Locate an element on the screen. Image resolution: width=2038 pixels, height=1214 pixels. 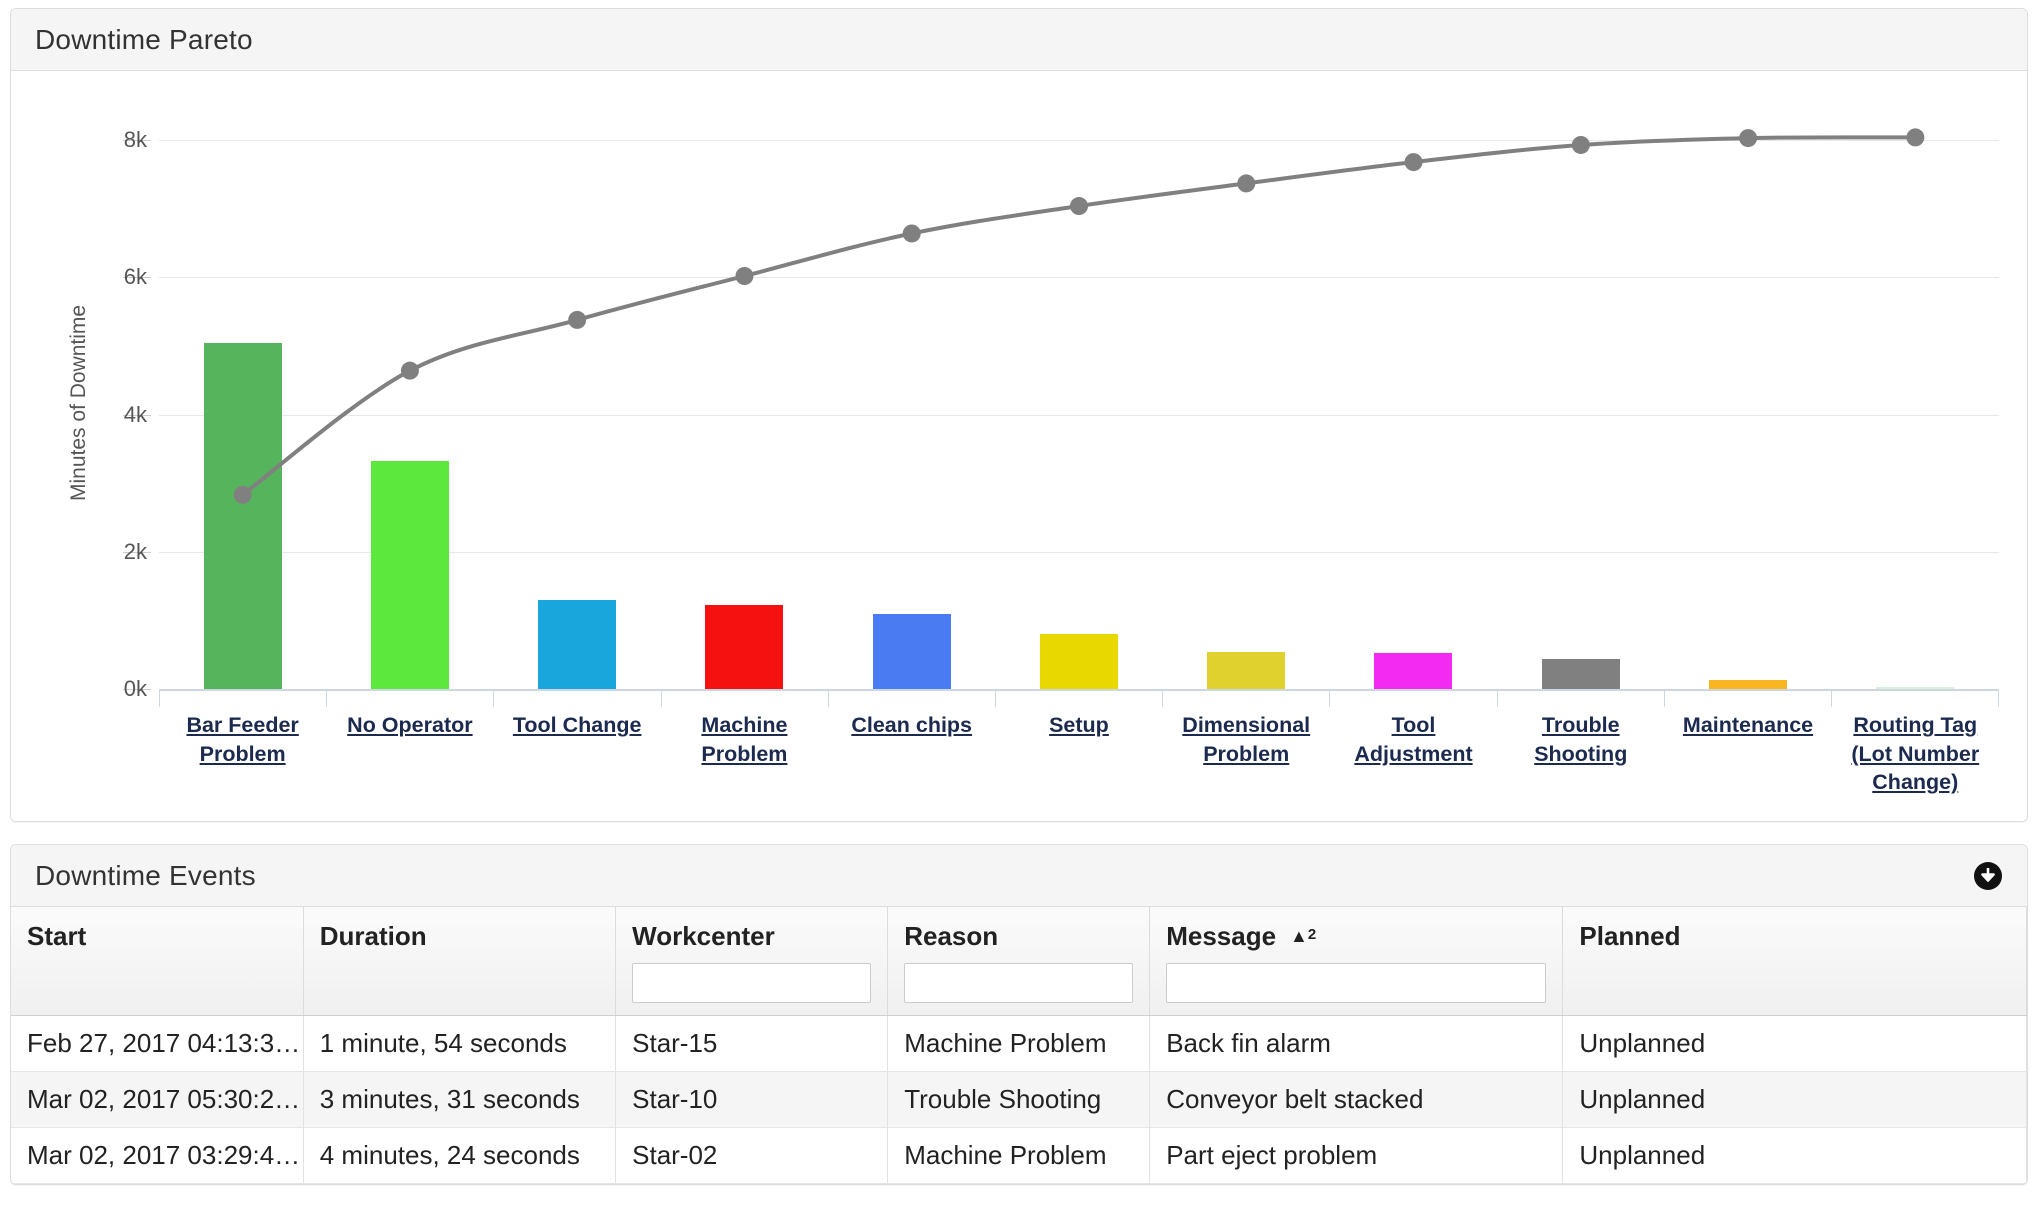
download-circle-icon is located at coordinates (1988, 876).